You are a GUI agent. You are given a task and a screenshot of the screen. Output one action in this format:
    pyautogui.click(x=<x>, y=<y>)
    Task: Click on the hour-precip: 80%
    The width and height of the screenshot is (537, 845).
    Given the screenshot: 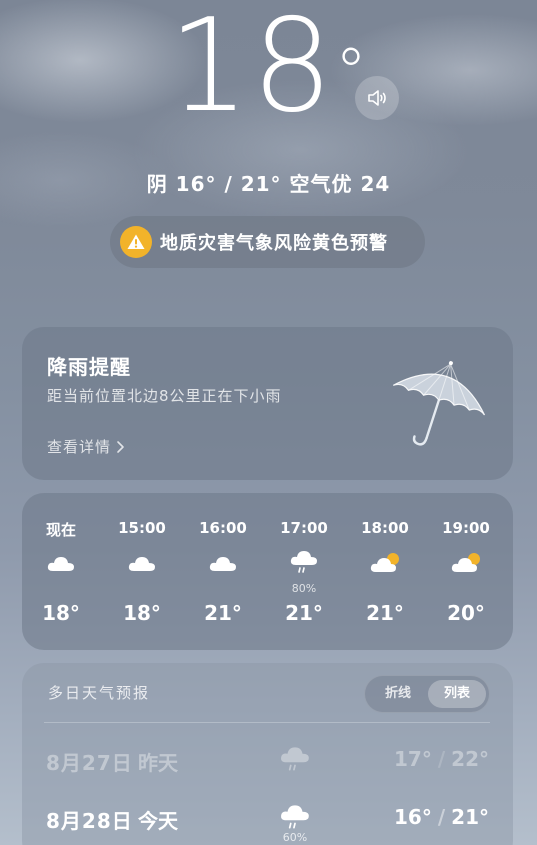 What is the action you would take?
    pyautogui.click(x=304, y=588)
    